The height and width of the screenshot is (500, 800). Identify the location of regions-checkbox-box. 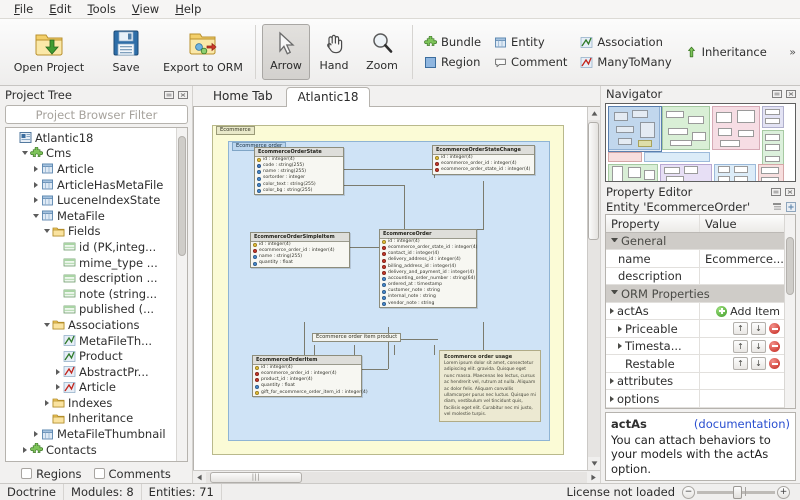
(27, 473).